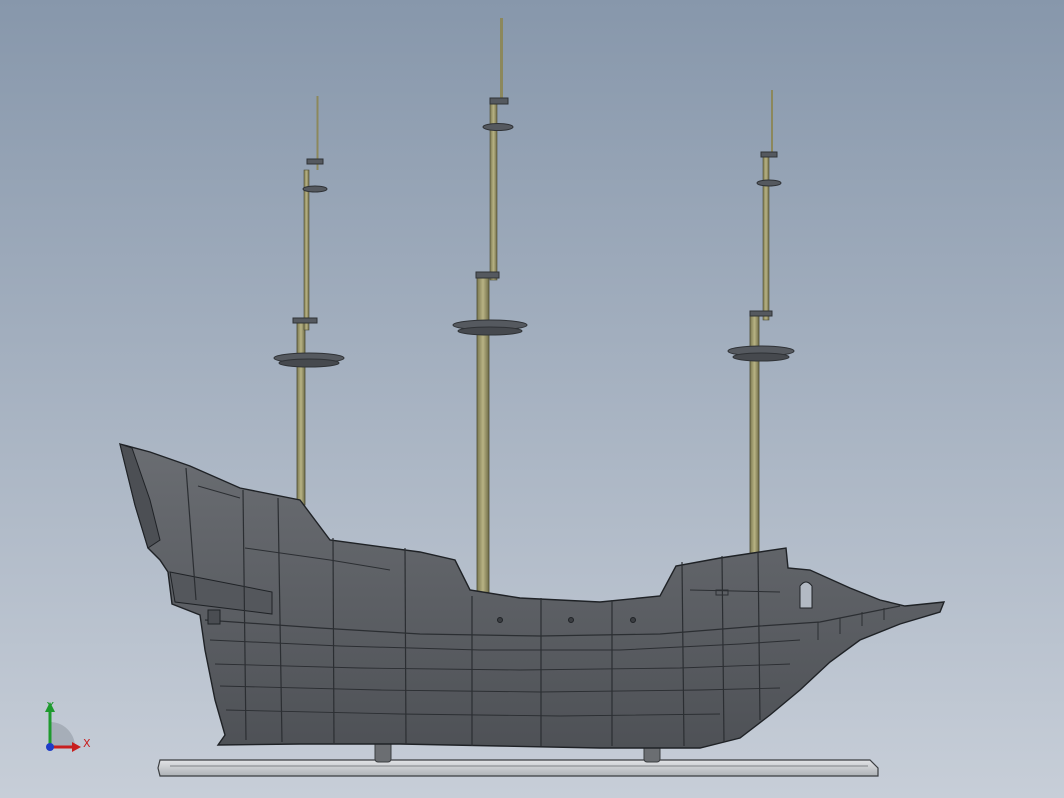  Describe the element at coordinates (68, 726) in the screenshot. I see `coordinate-triad: Y X` at that location.